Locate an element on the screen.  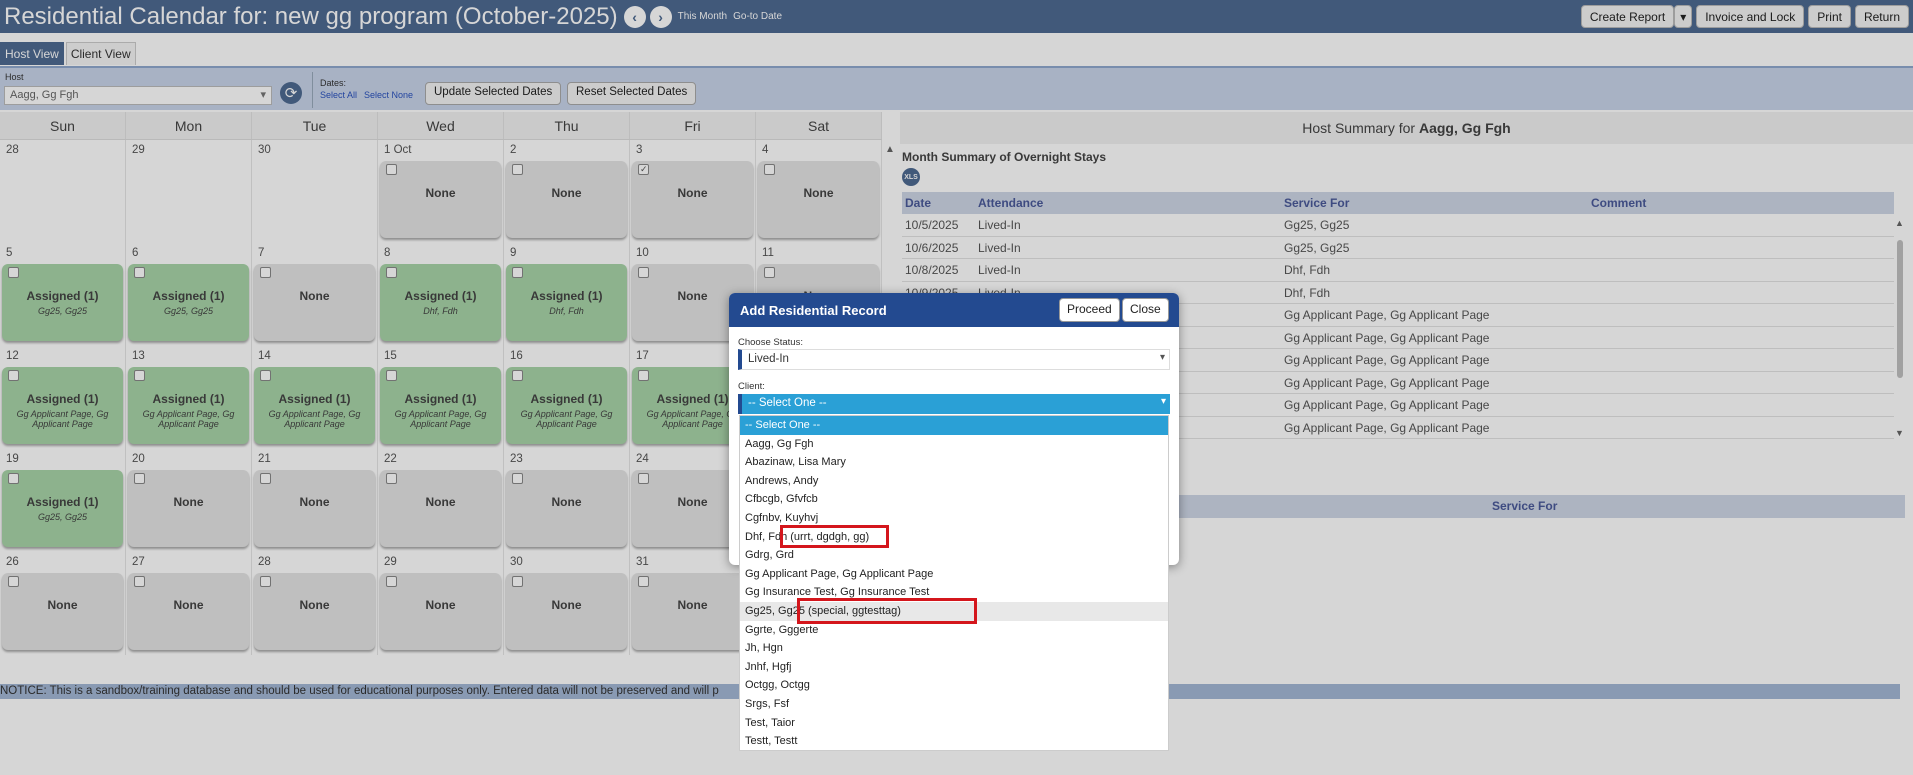
client-option: Andrews, Andy is located at coordinates (954, 481).